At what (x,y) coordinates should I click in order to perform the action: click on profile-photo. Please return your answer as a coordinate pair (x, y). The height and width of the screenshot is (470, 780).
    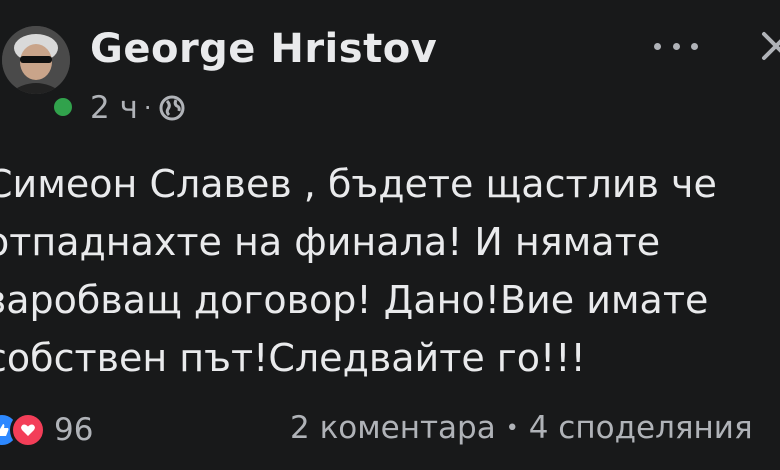
    Looking at the image, I should click on (36, 60).